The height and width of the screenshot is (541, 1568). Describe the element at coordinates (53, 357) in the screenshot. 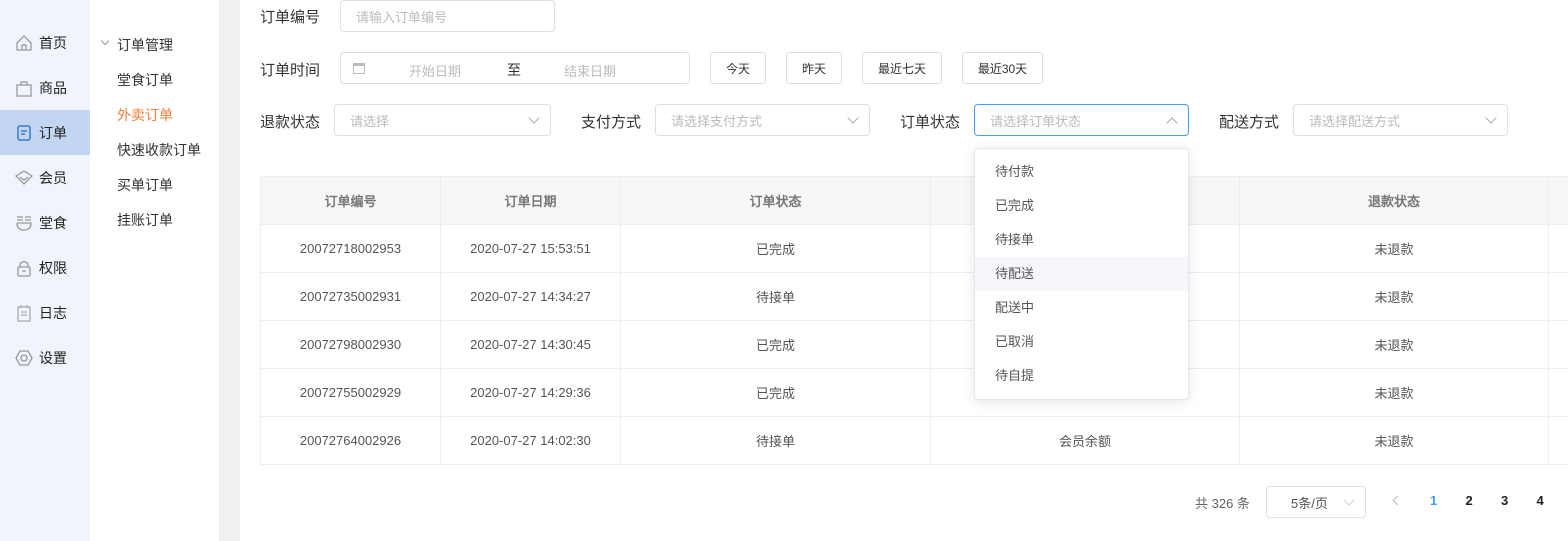

I see `nav-label: 设置` at that location.